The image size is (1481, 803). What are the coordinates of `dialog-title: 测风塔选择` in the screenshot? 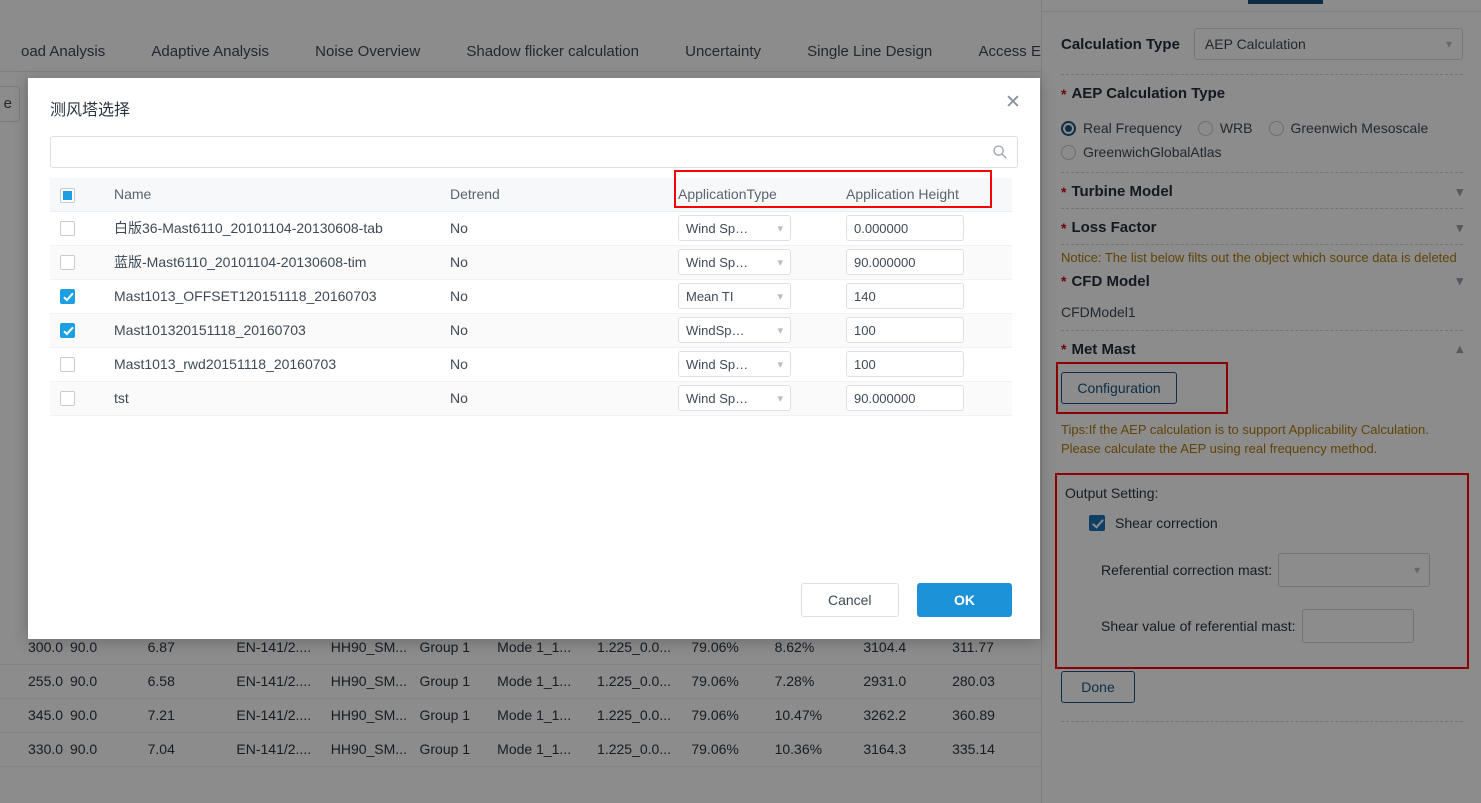 It's located at (90, 110).